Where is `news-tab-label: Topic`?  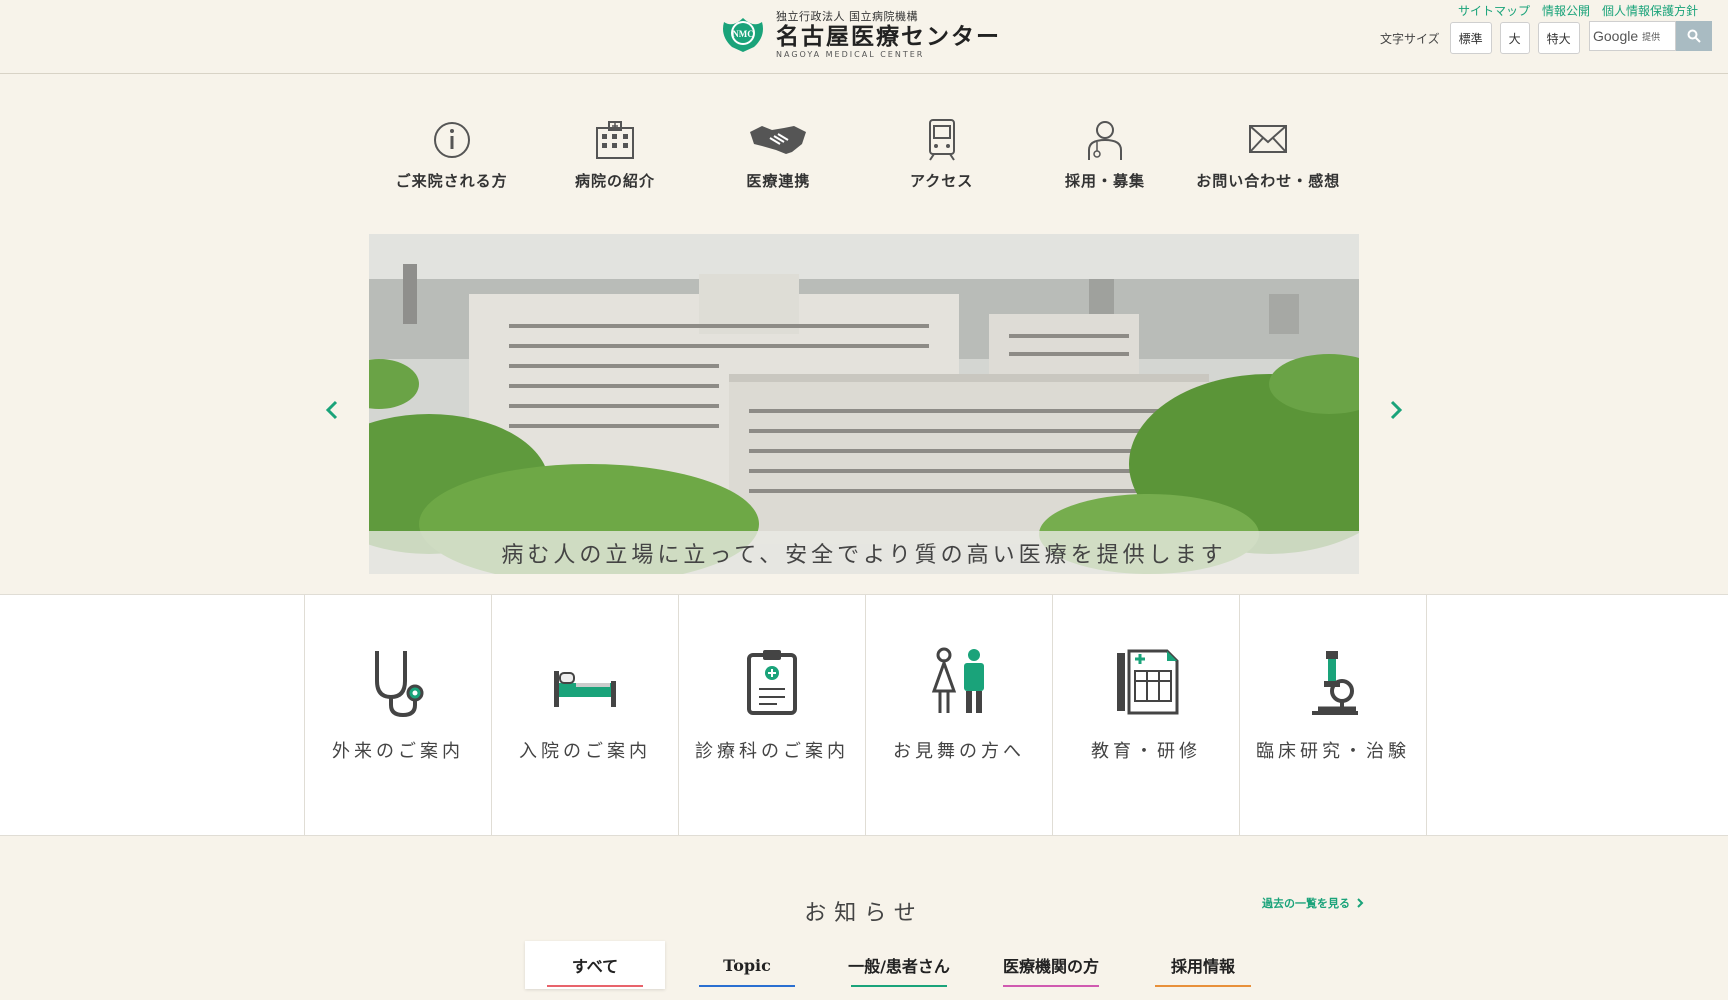
news-tab-label: Topic is located at coordinates (747, 965).